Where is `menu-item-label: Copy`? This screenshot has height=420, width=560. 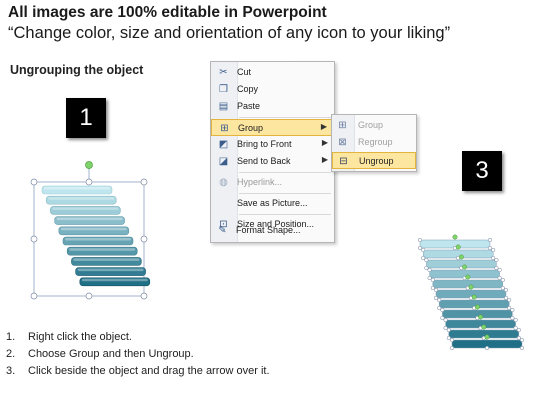
menu-item-label: Copy is located at coordinates (248, 89).